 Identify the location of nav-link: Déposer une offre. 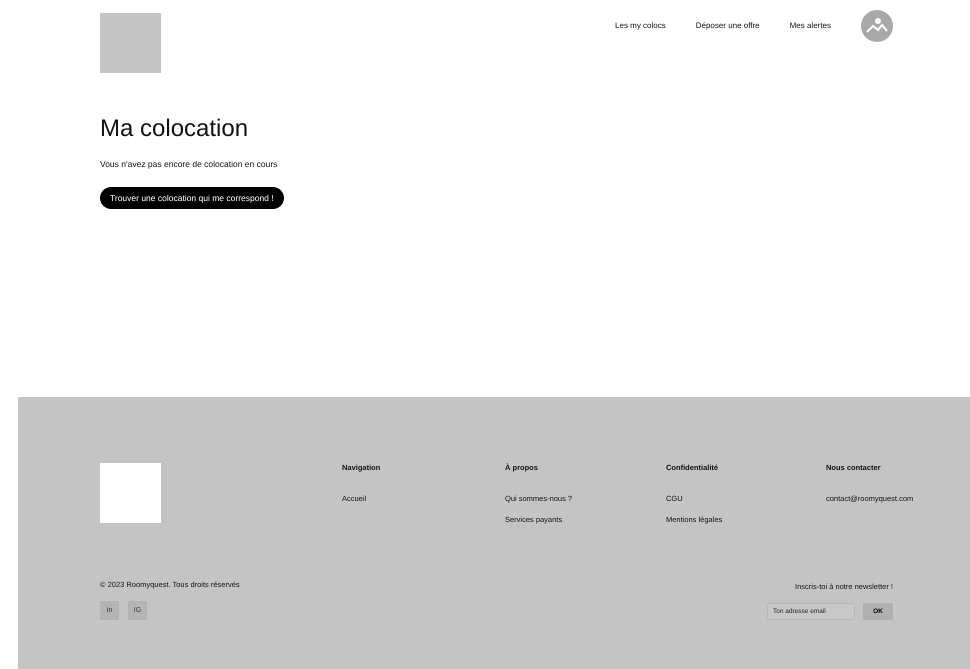
(728, 25).